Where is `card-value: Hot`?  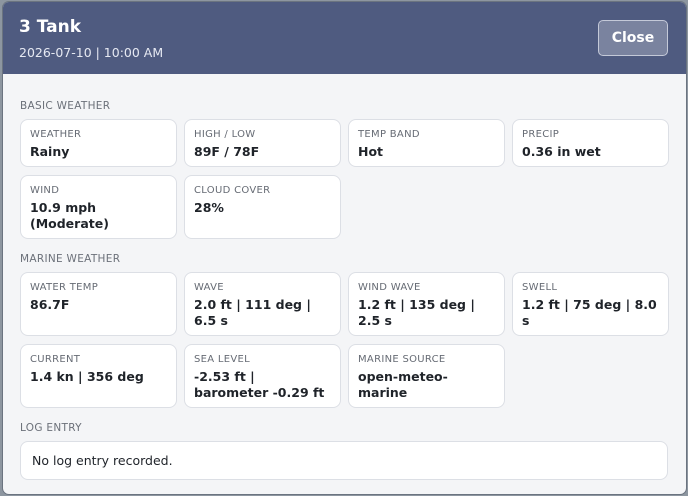
card-value: Hot is located at coordinates (371, 151).